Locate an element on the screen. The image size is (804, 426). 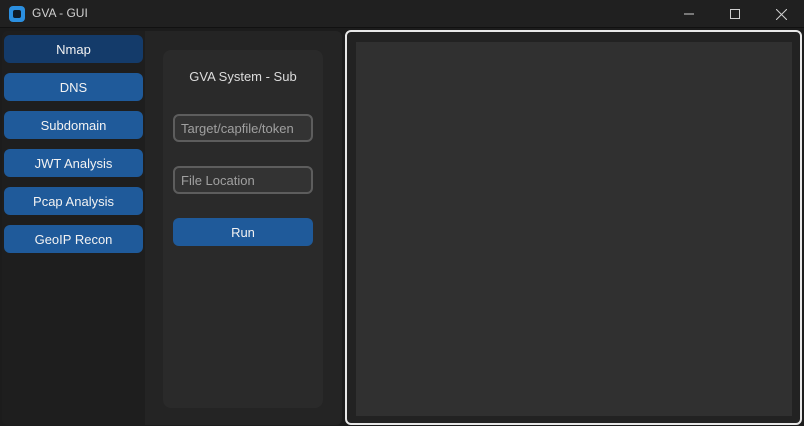
run-button: Run is located at coordinates (243, 232).